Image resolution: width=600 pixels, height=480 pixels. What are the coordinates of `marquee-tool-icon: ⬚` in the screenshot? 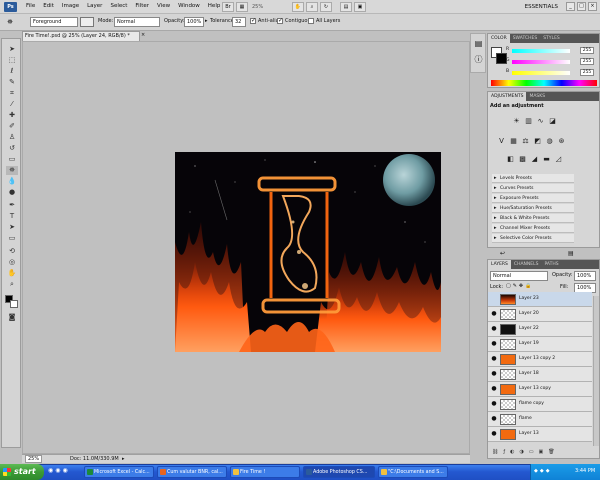 It's located at (12, 60).